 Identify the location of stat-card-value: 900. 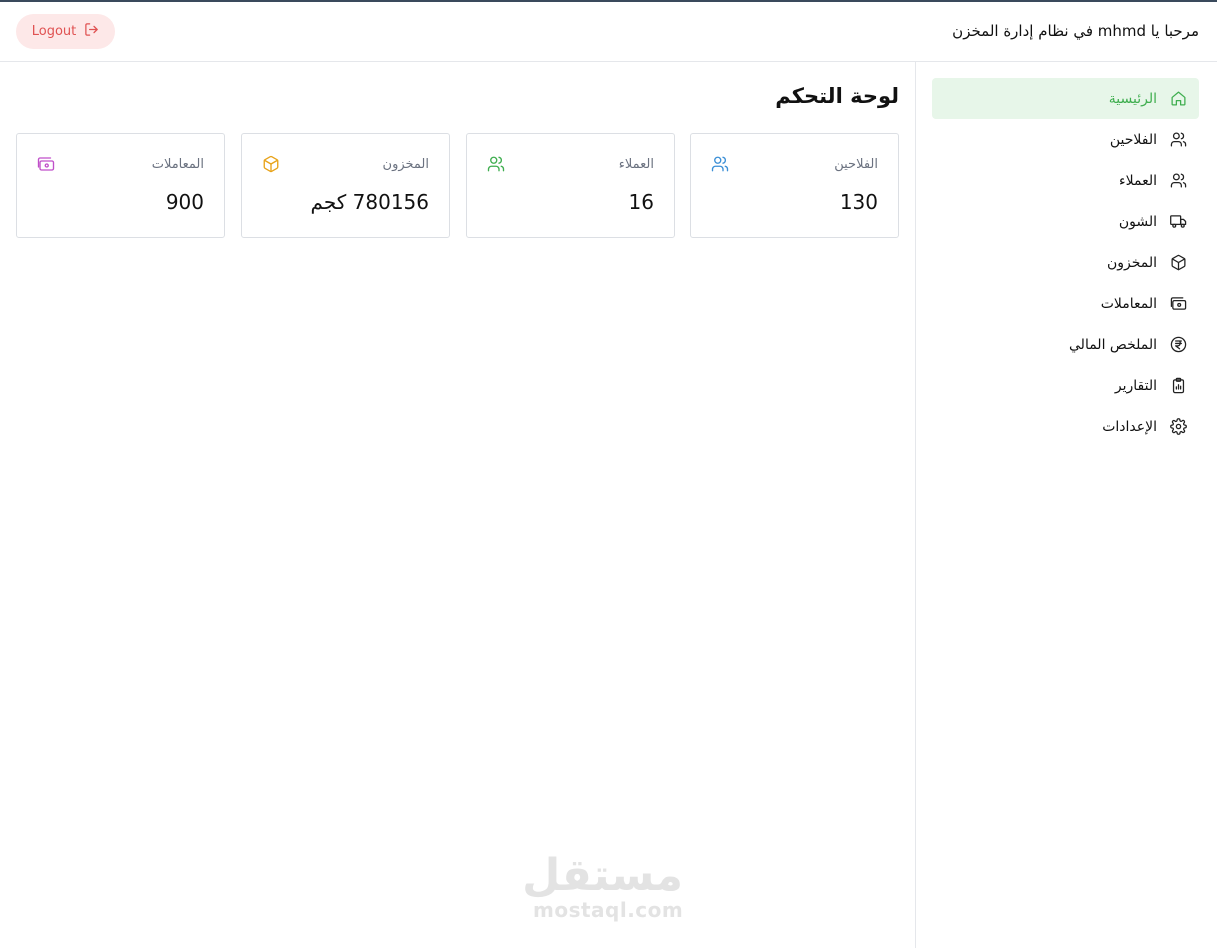
(184, 202).